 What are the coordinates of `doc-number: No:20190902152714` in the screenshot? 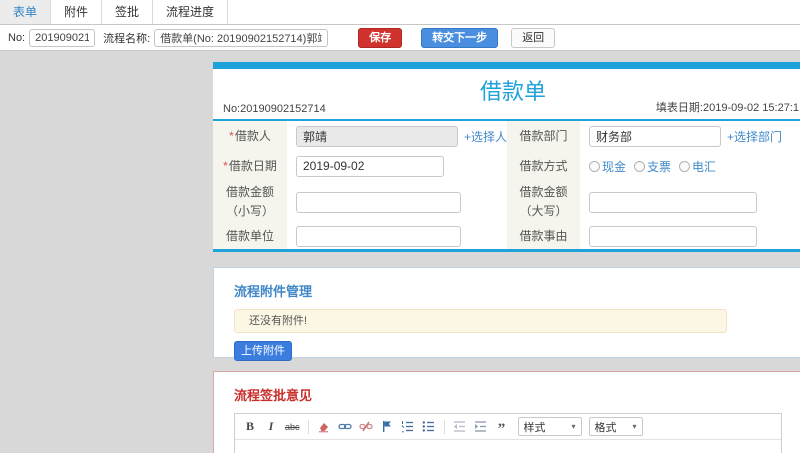 It's located at (274, 109).